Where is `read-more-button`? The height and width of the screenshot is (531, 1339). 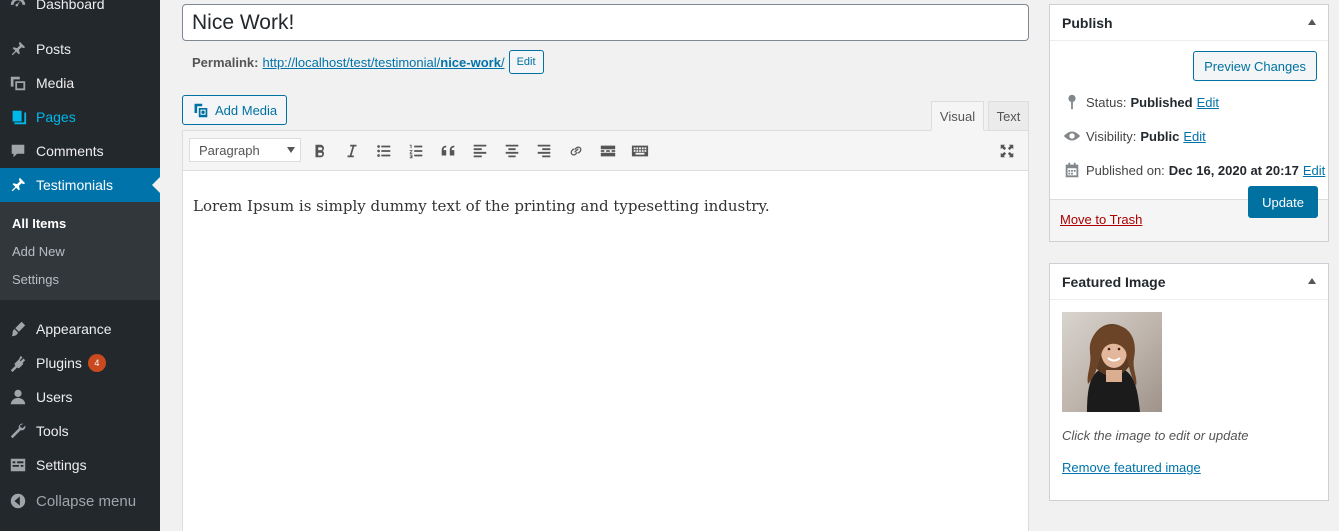
read-more-button is located at coordinates (608, 151).